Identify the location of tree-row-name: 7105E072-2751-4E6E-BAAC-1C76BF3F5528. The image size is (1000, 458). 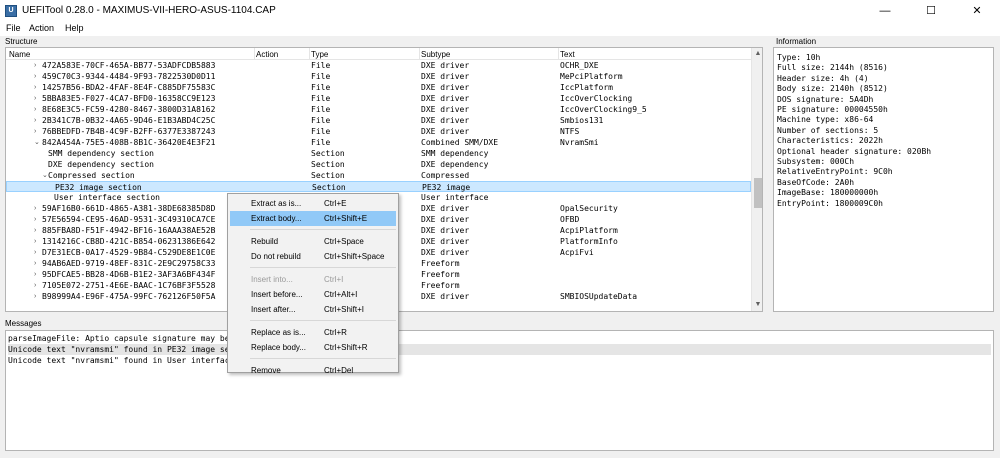
(129, 285).